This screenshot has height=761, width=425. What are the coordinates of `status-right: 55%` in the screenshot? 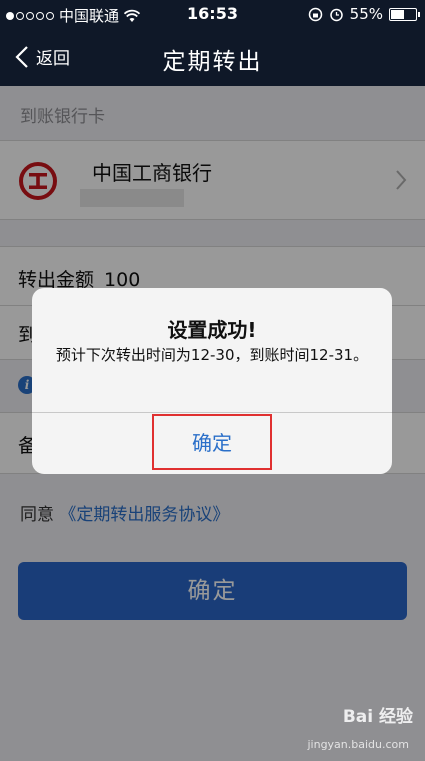 It's located at (364, 14).